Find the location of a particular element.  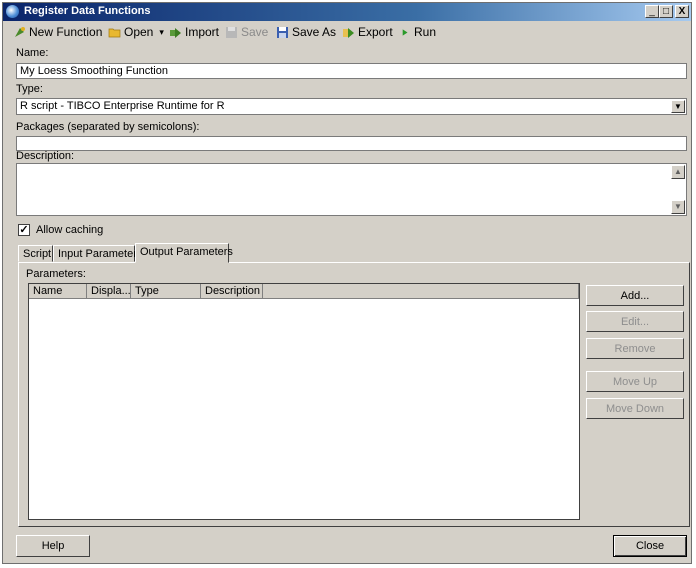

move-down-button: Move Down is located at coordinates (635, 408).